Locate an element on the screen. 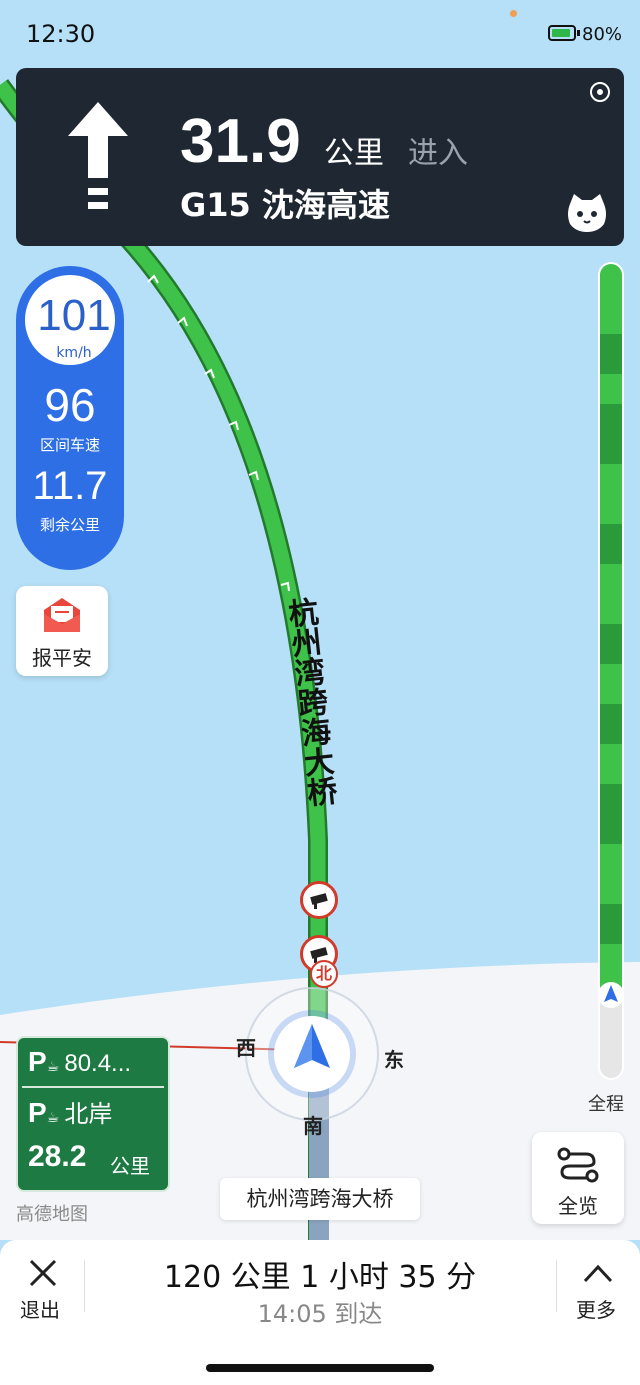 The image size is (640, 1385). service-area-distance-2: 28.2 is located at coordinates (57, 1156).